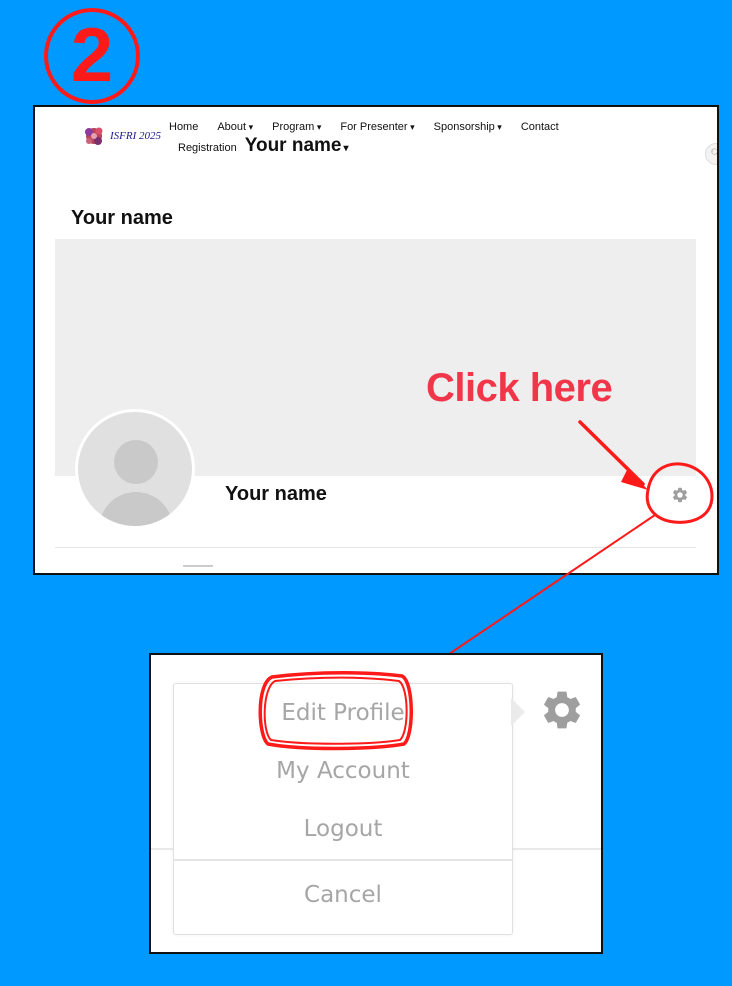 The image size is (732, 986). Describe the element at coordinates (296, 127) in the screenshot. I see `nav-program: Program` at that location.